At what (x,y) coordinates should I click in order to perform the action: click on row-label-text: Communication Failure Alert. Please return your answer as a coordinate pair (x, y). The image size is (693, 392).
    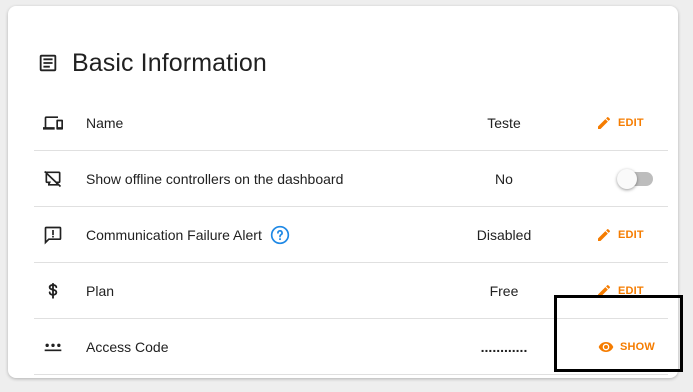
    Looking at the image, I should click on (174, 234).